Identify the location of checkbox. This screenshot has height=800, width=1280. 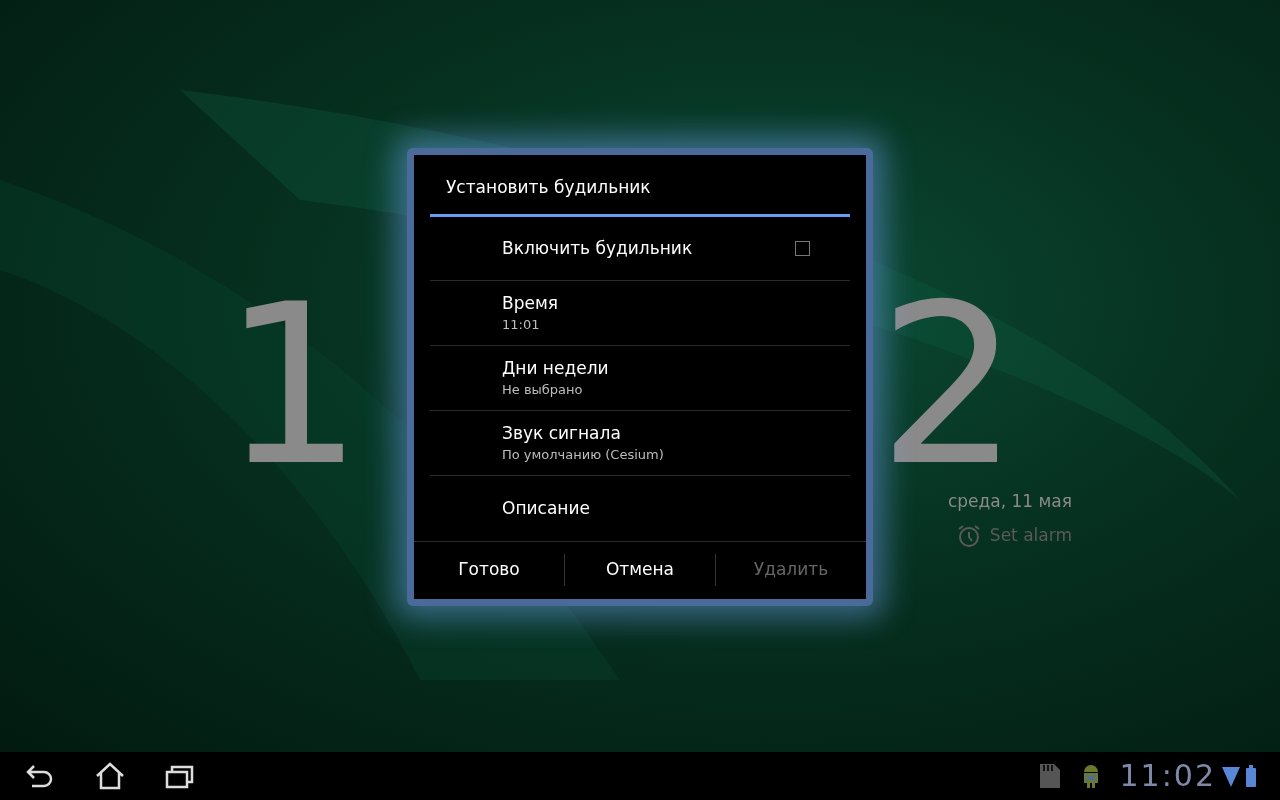
(802, 248).